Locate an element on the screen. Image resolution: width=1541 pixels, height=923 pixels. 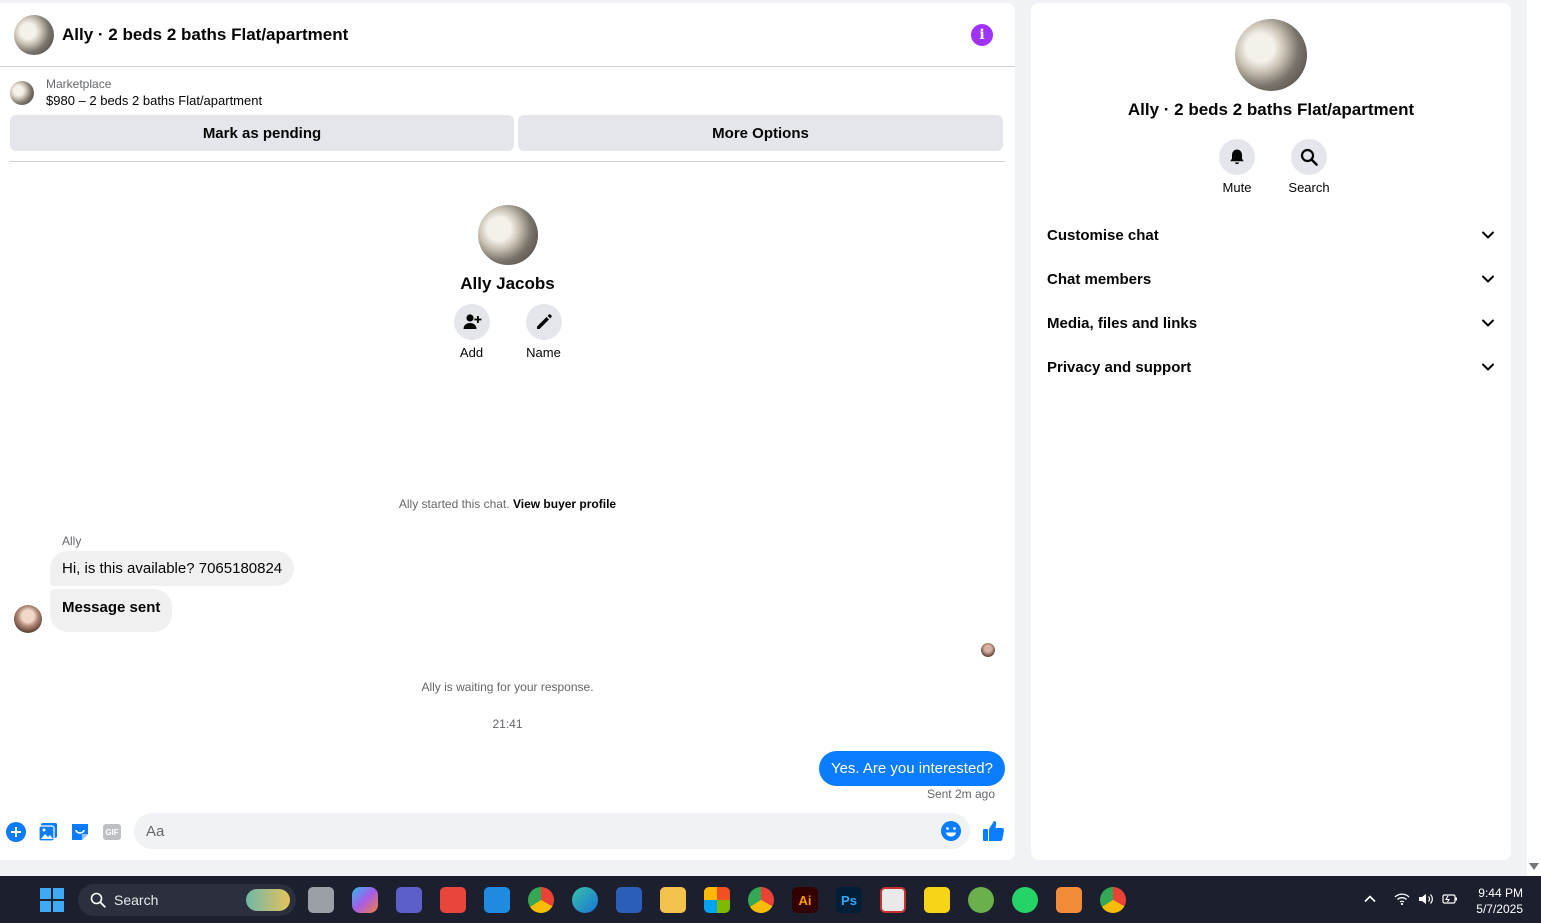
more-options-button: More Options is located at coordinates (760, 133).